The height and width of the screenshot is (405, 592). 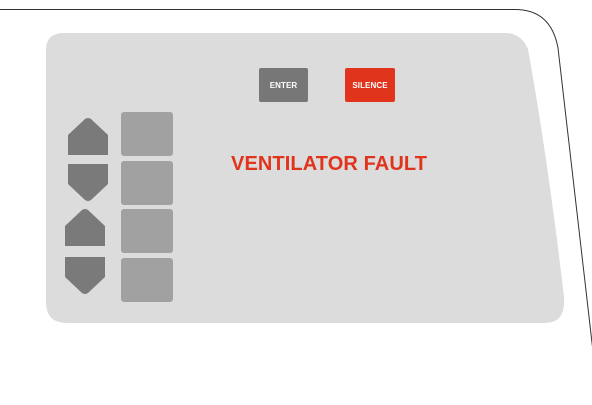 What do you see at coordinates (329, 164) in the screenshot?
I see `status-message: VENTILATOR FAULT` at bounding box center [329, 164].